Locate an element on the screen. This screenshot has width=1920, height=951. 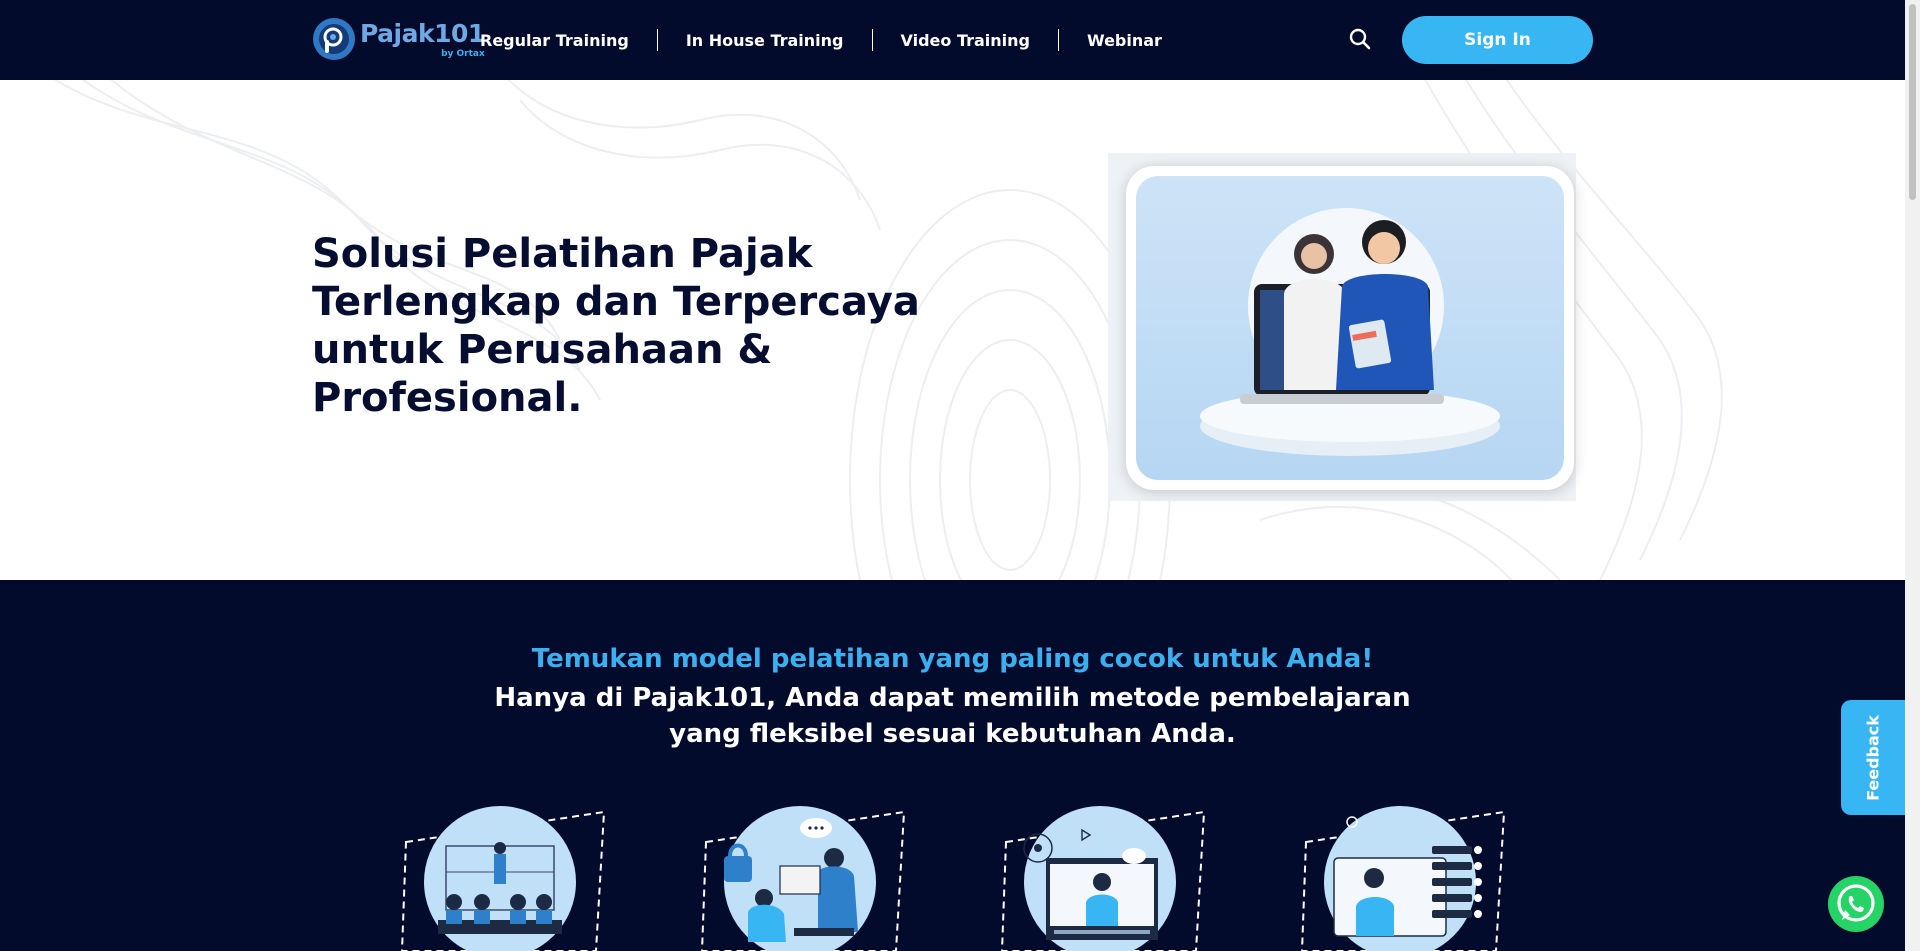
feedback-tab: Feedback is located at coordinates (1873, 757).